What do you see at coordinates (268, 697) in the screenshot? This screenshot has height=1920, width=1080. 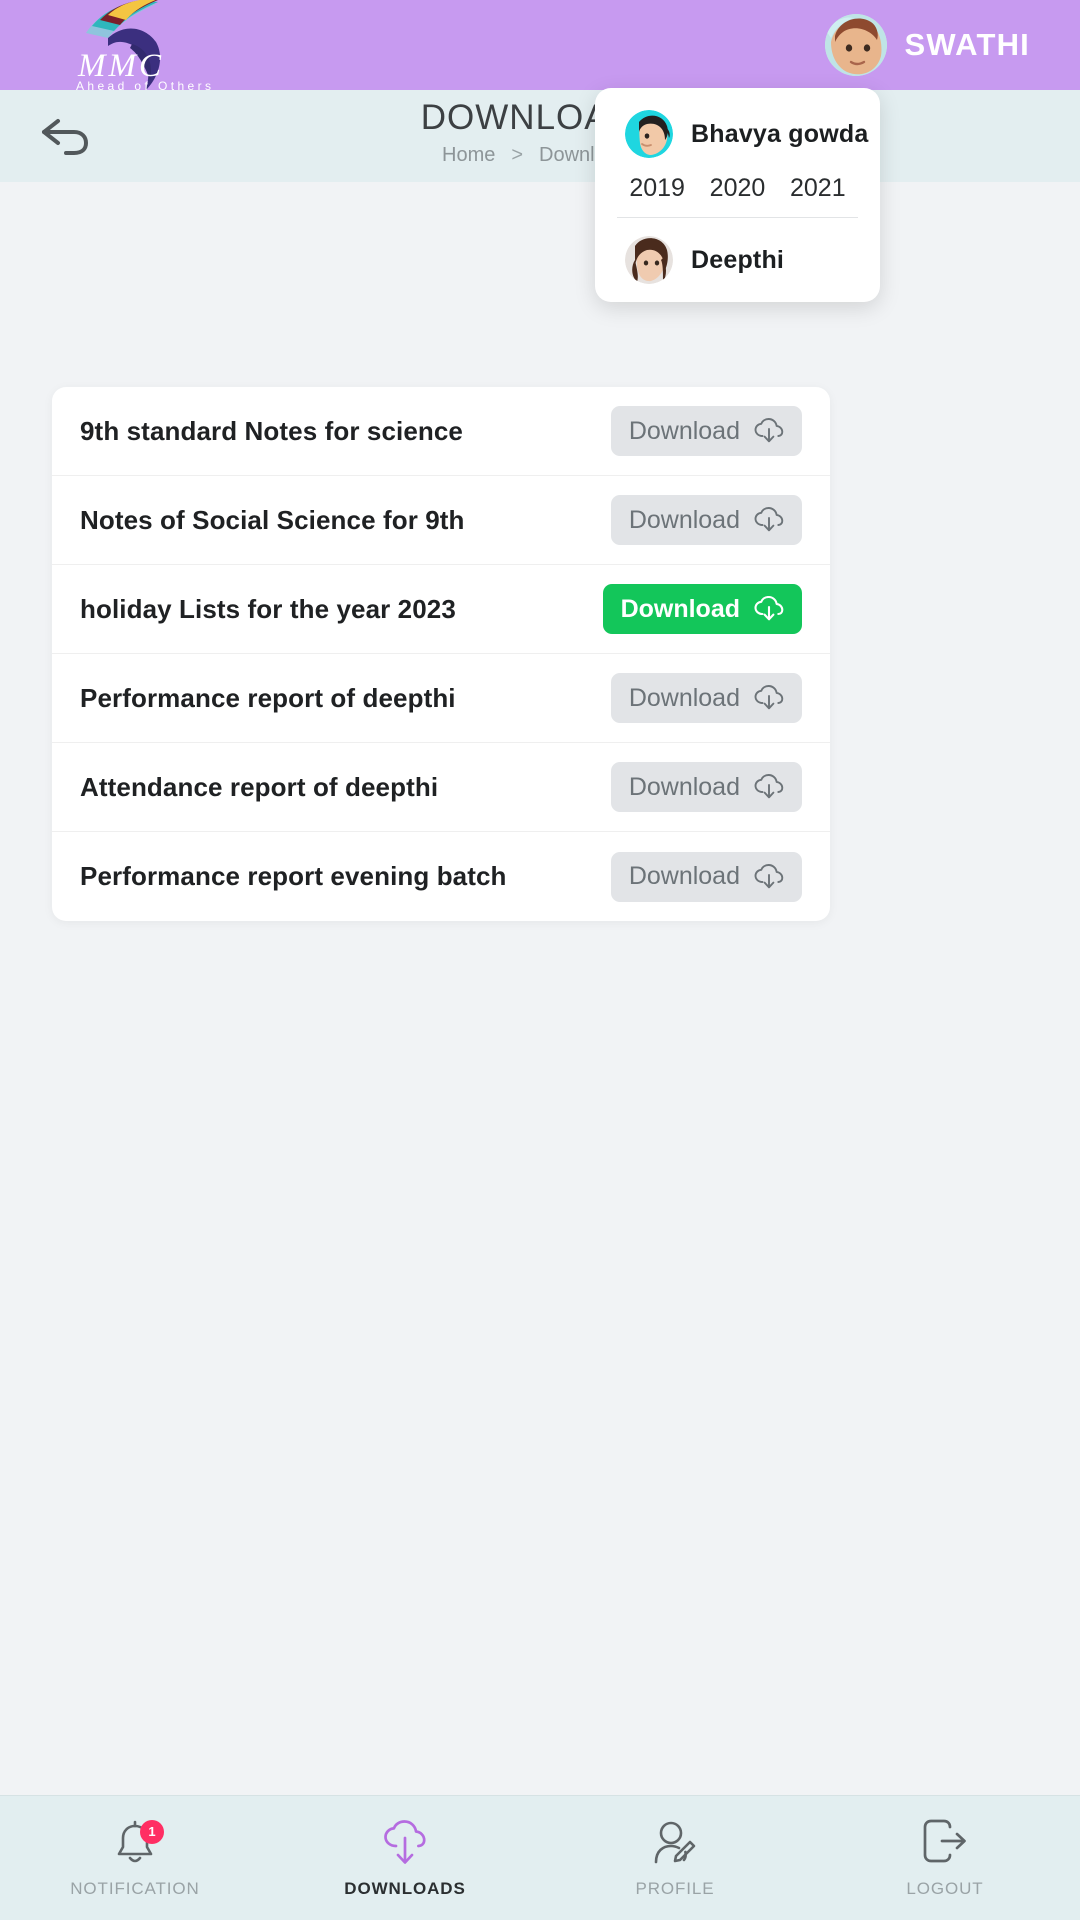 I see `download-title: Performance report of deepthi` at bounding box center [268, 697].